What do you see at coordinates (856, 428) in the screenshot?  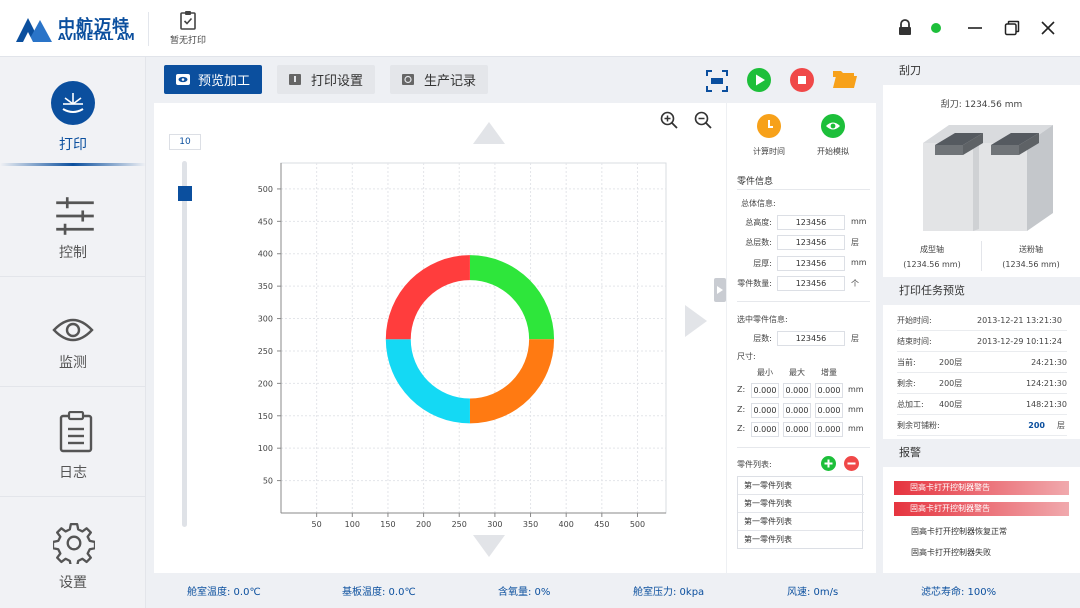 I see `size-unit: mm` at bounding box center [856, 428].